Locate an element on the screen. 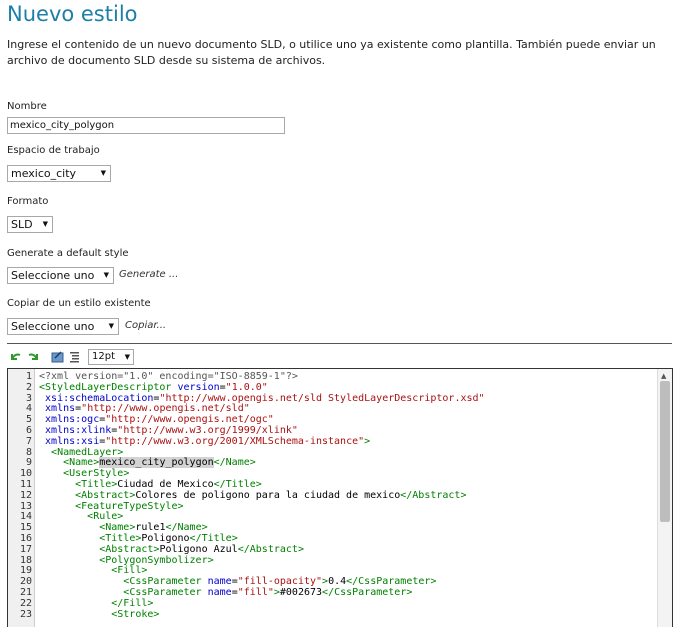 Image resolution: width=679 pixels, height=627 pixels. line-number-gutter: 1 2 3 4 5 6 7 8 9 10 11 12 13 14 15 16 17 18 19 20 21 22 23 is located at coordinates (21, 498).